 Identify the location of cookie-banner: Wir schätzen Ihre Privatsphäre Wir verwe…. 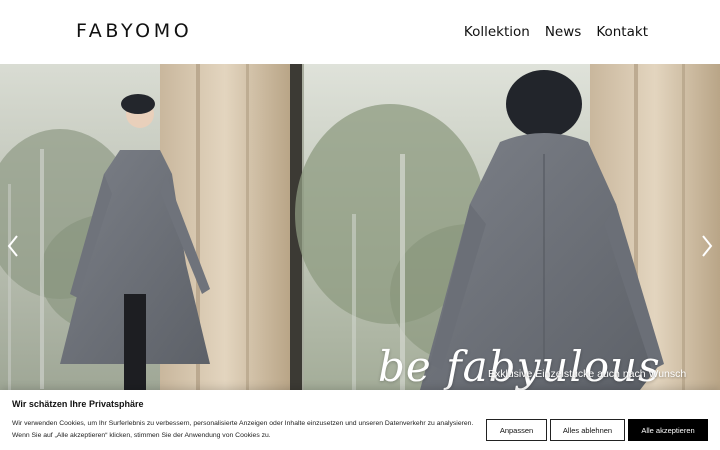
(360, 420).